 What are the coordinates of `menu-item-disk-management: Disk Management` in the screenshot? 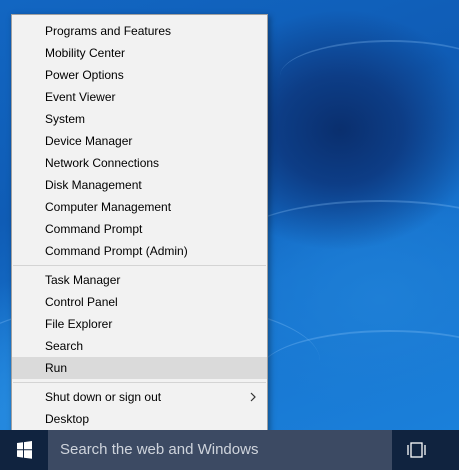 It's located at (139, 185).